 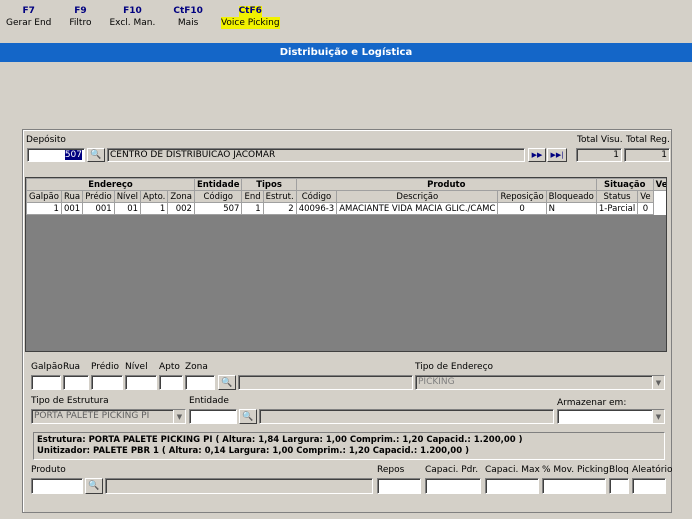 What do you see at coordinates (540, 382) in the screenshot?
I see `tipo-endereco-select: PICKING ▼` at bounding box center [540, 382].